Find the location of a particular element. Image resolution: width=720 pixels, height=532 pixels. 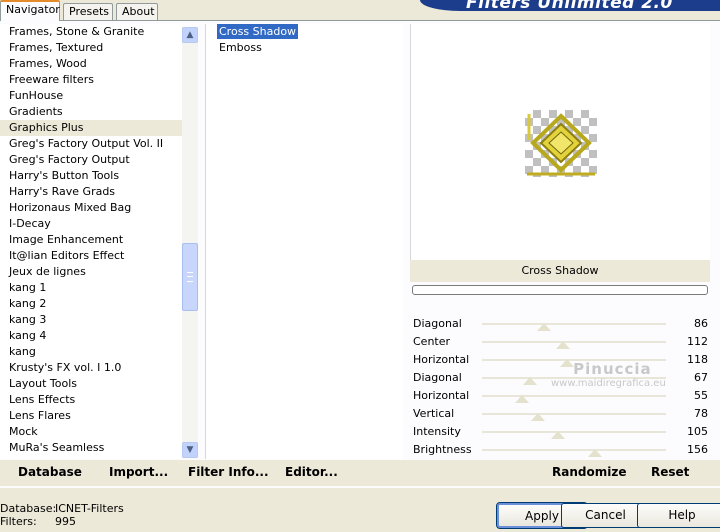

tab-navigator: Navigator is located at coordinates (30, 10).